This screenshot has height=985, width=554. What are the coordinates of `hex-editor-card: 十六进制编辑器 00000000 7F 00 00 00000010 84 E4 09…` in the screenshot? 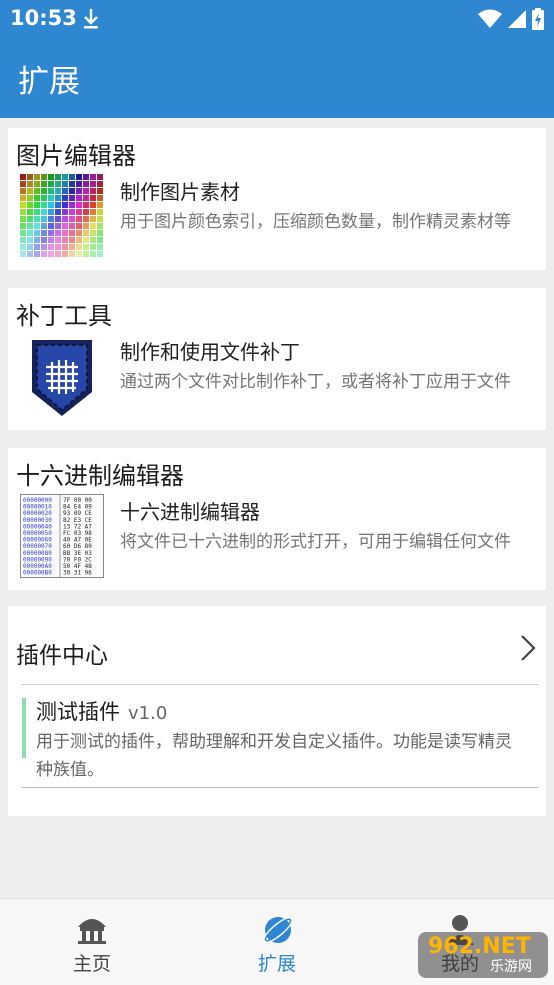 It's located at (277, 519).